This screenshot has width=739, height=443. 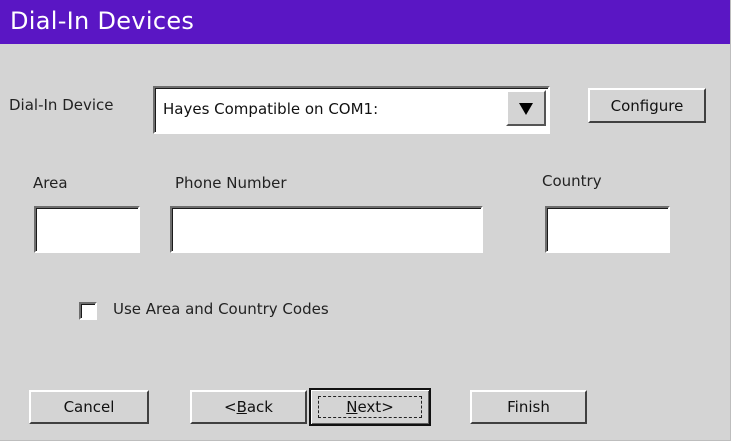 I want to click on dropdown-button, so click(x=526, y=108).